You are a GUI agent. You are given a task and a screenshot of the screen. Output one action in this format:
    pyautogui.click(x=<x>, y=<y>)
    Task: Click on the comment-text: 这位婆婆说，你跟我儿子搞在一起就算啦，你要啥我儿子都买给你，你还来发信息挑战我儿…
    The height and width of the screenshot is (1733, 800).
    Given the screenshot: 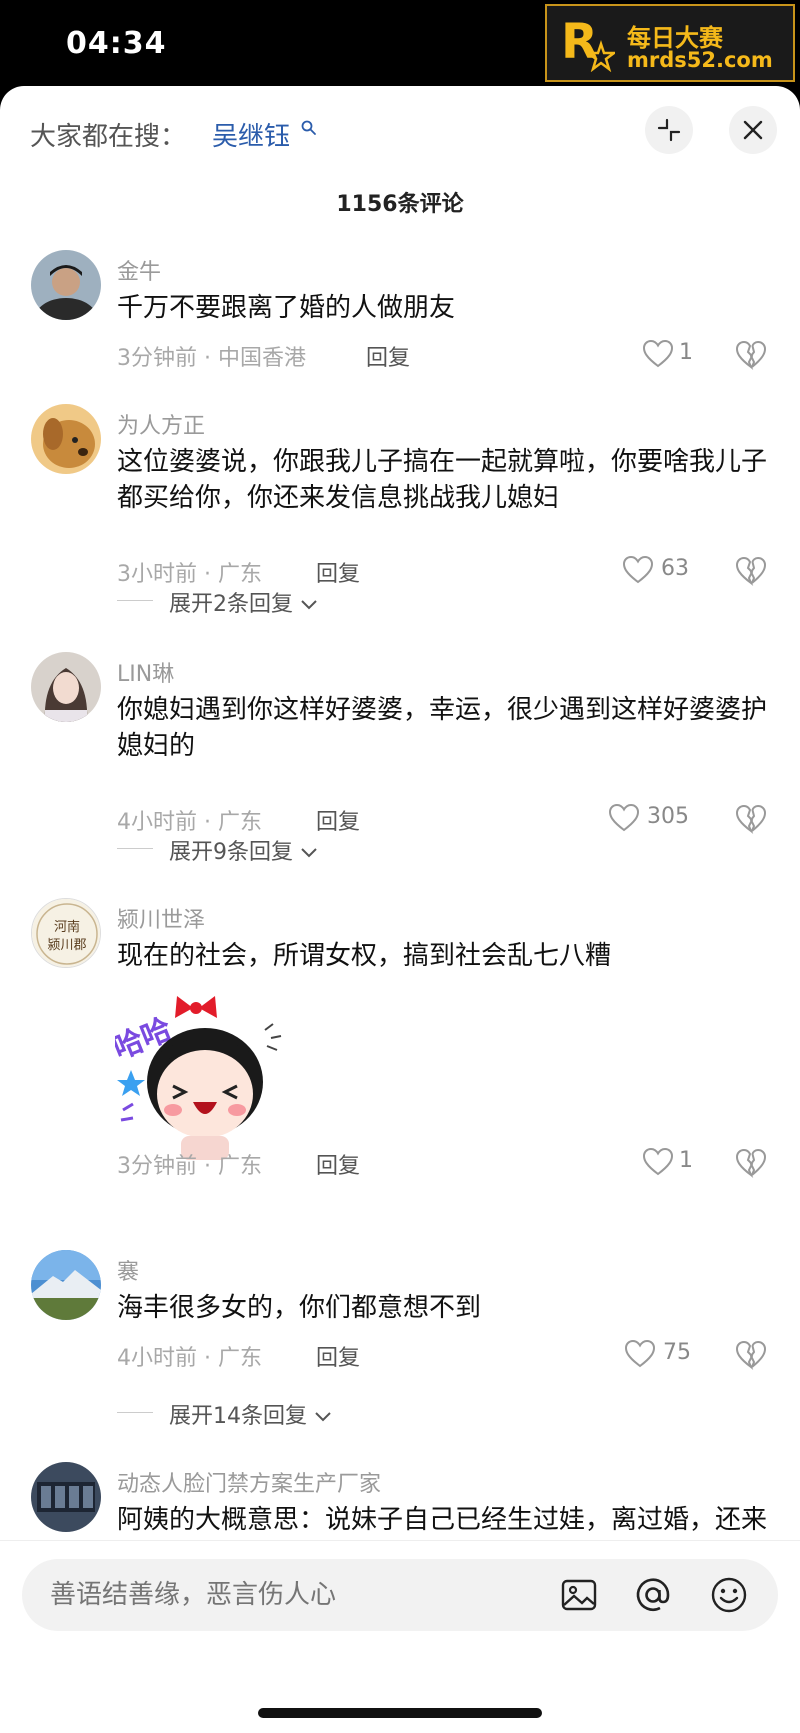 What is the action you would take?
    pyautogui.click(x=442, y=480)
    